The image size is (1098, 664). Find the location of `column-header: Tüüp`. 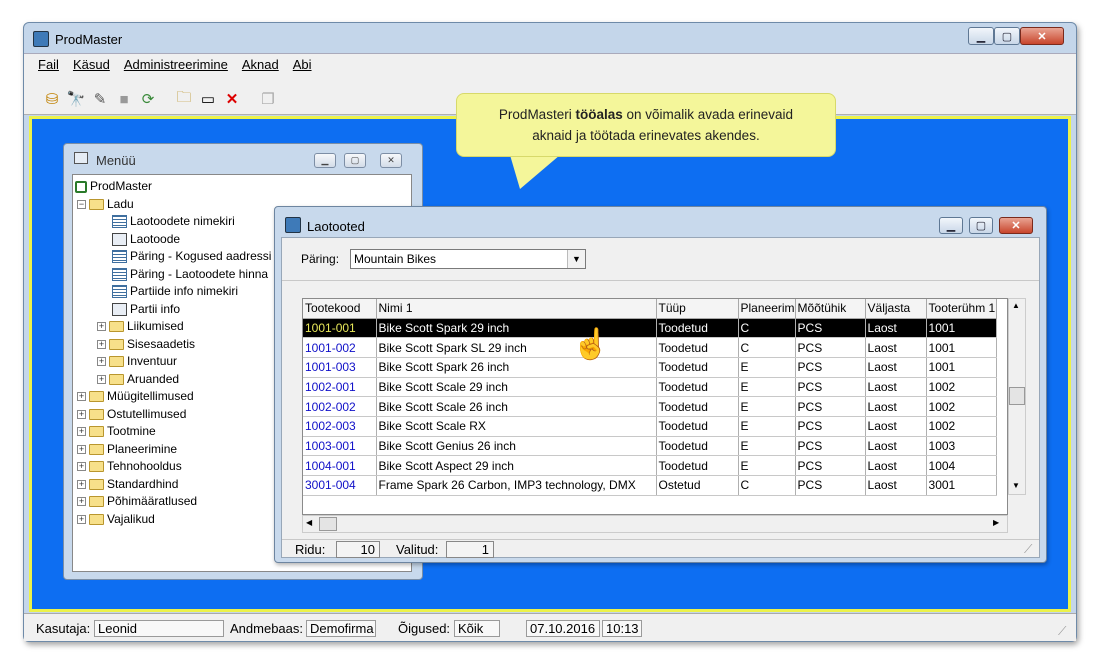

column-header: Tüüp is located at coordinates (697, 309).